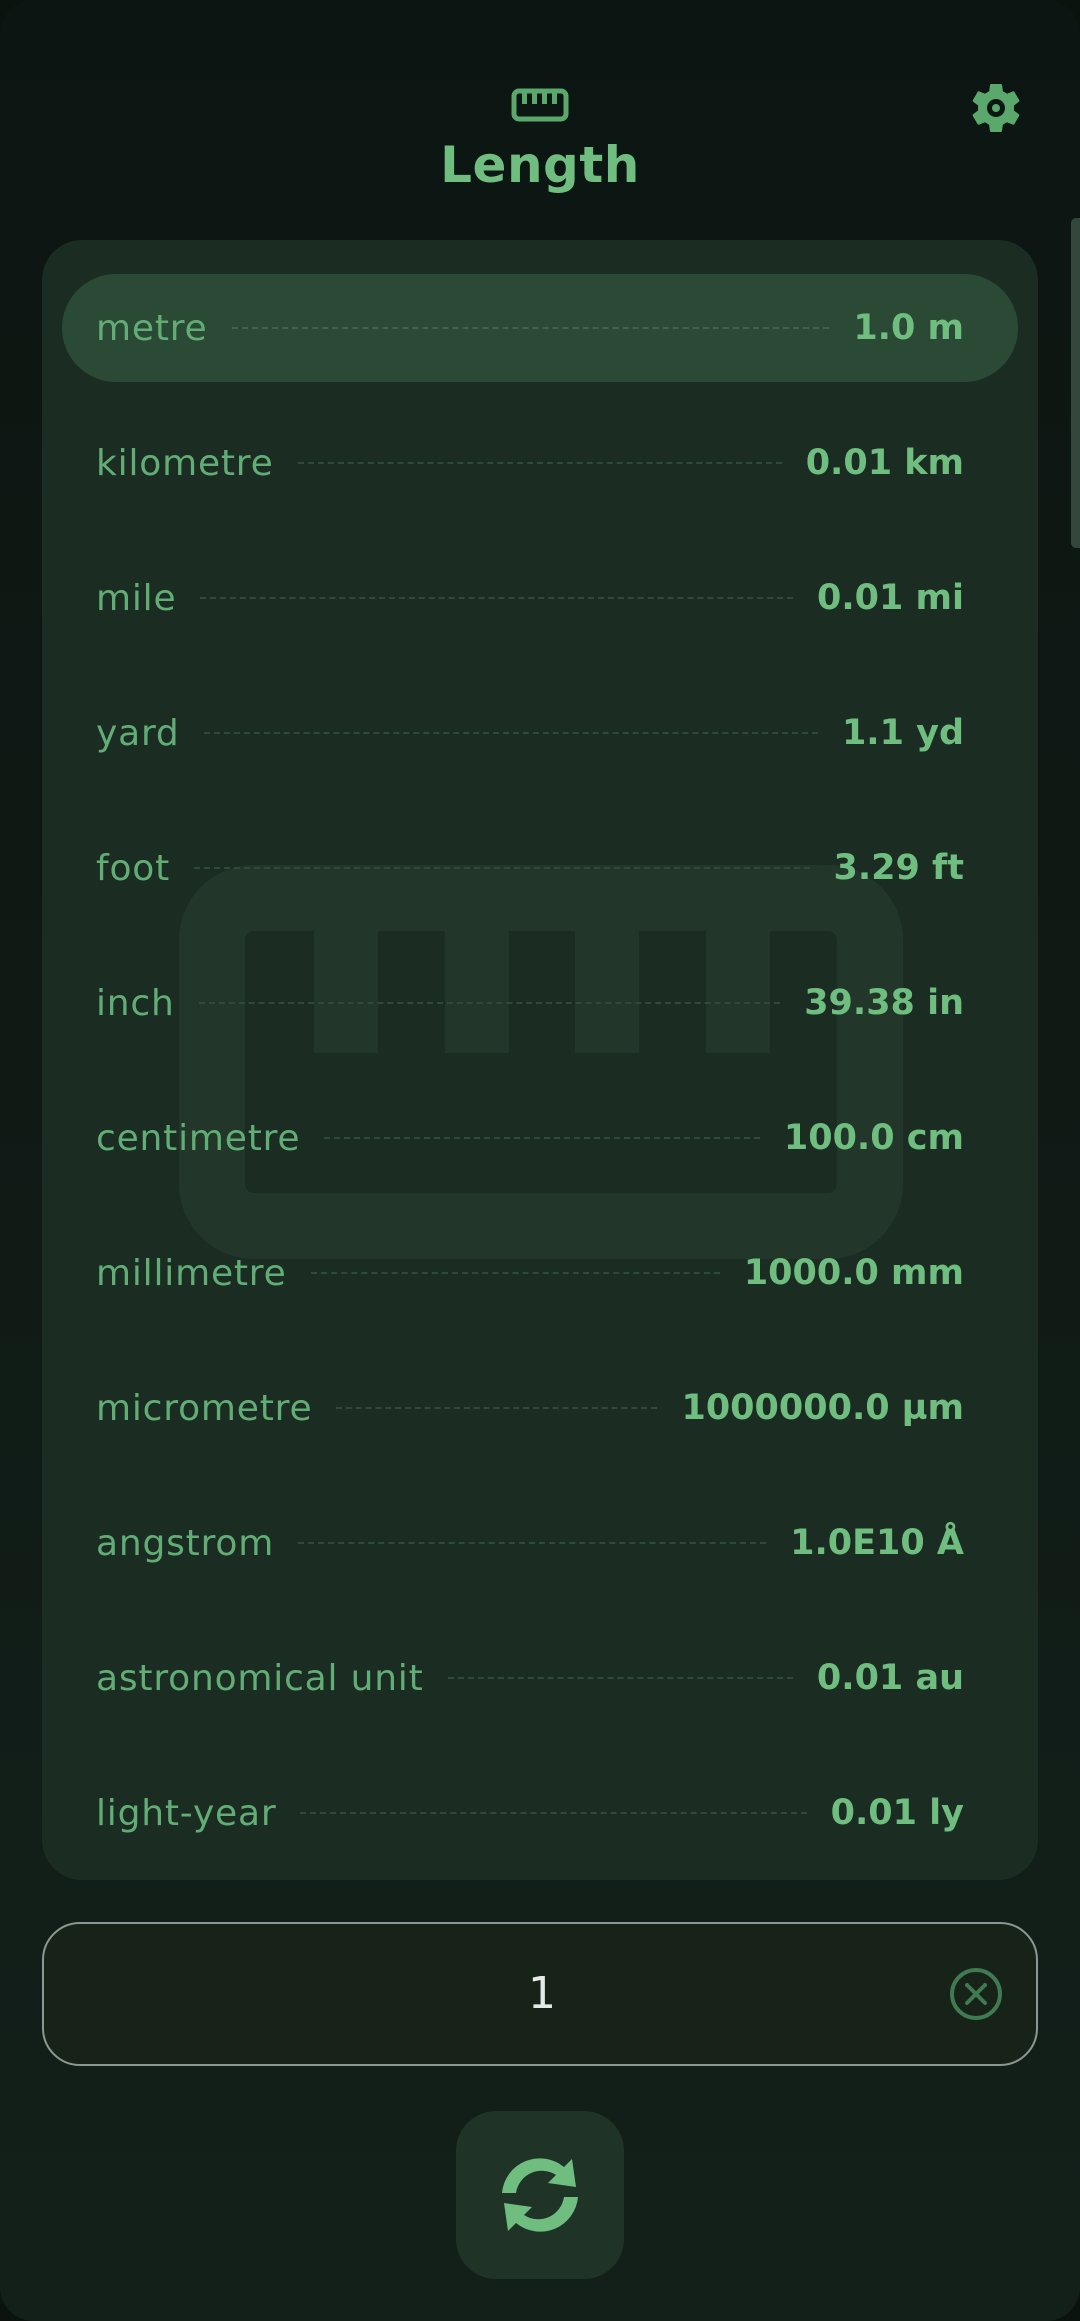 The width and height of the screenshot is (1080, 2321). I want to click on input-value: 1, so click(542, 1994).